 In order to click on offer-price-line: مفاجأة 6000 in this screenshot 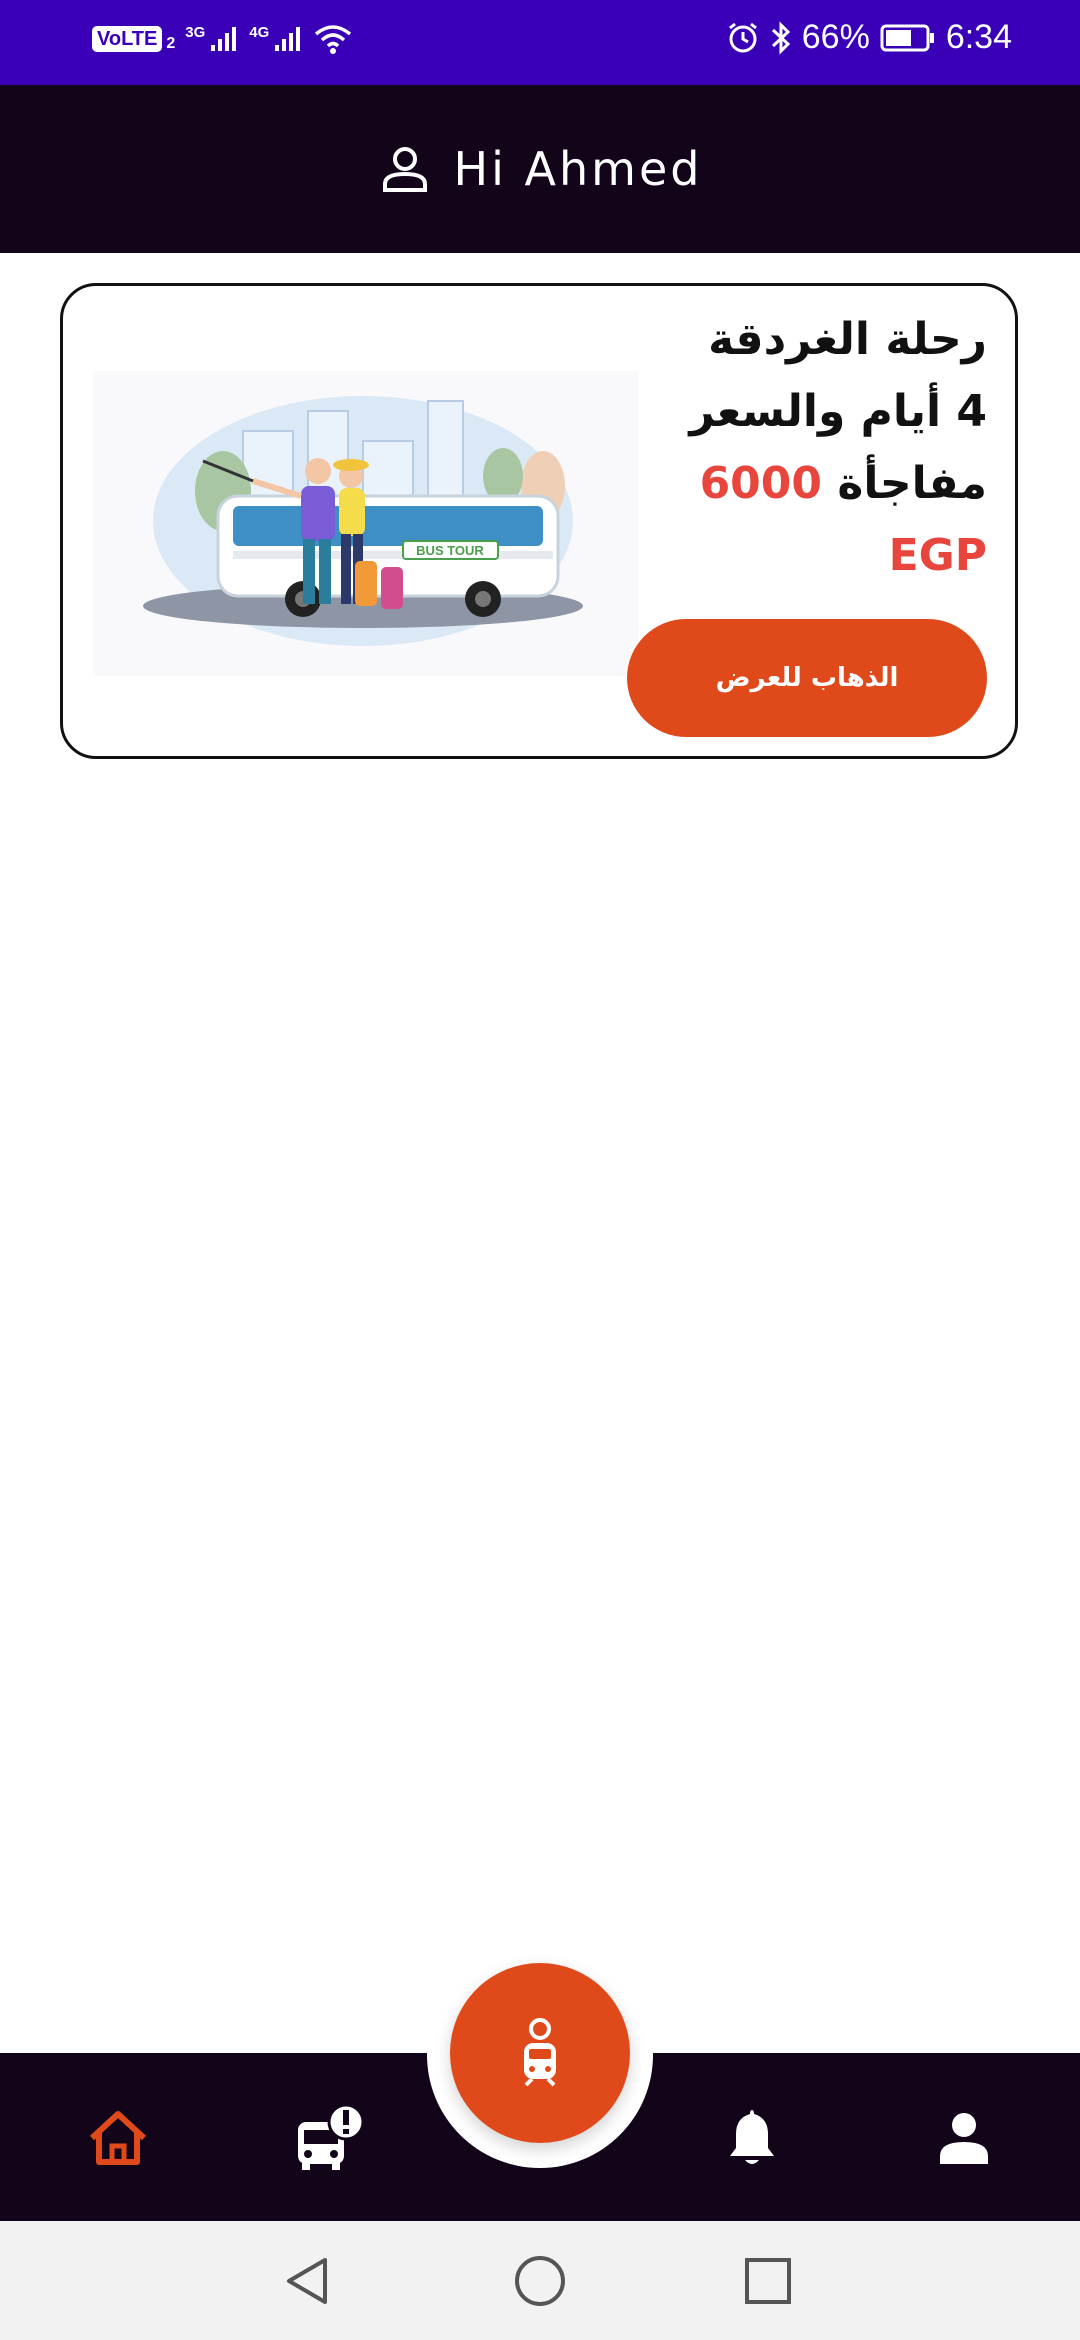, I will do `click(787, 484)`.